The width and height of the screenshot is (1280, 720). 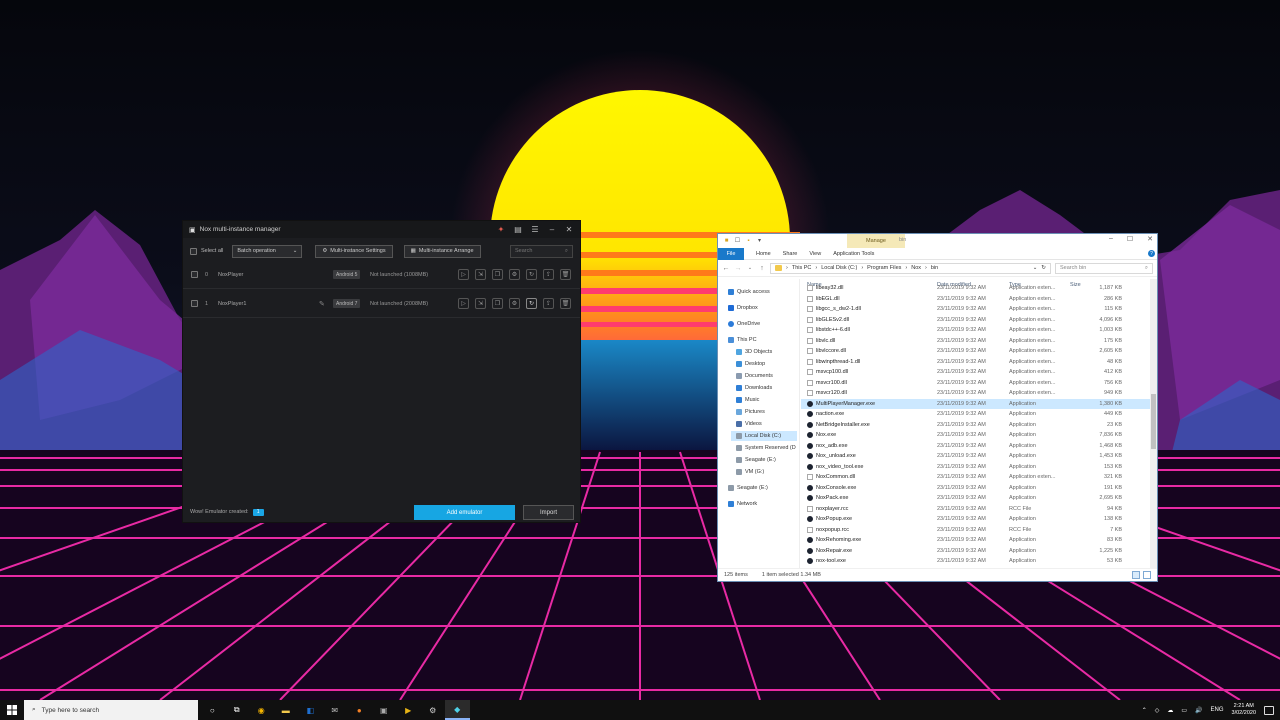 What do you see at coordinates (1035, 268) in the screenshot?
I see `address-dropdown-icon: ⌄` at bounding box center [1035, 268].